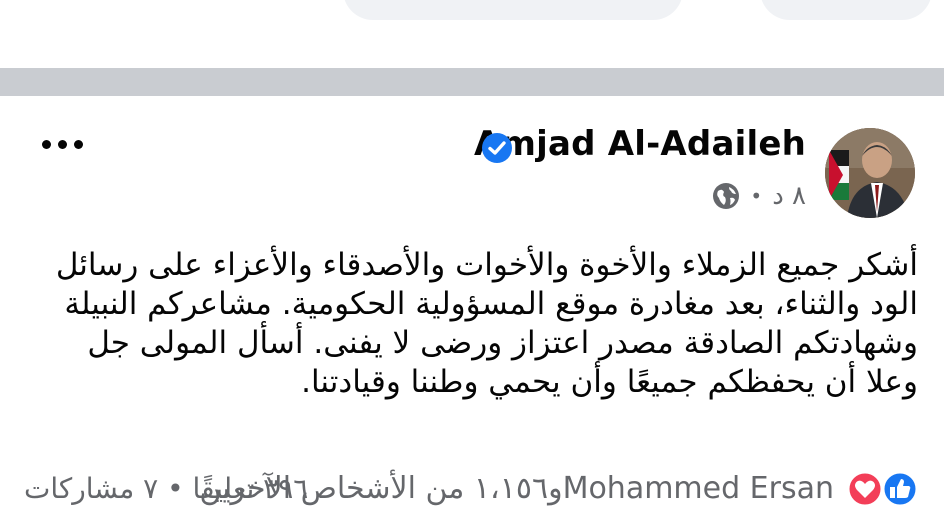  I want to click on globe-icon, so click(726, 196).